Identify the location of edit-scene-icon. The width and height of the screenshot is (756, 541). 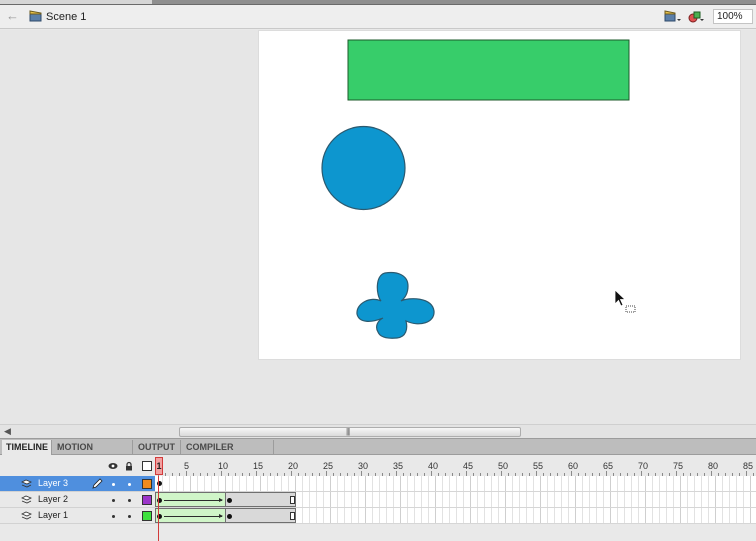
(673, 16).